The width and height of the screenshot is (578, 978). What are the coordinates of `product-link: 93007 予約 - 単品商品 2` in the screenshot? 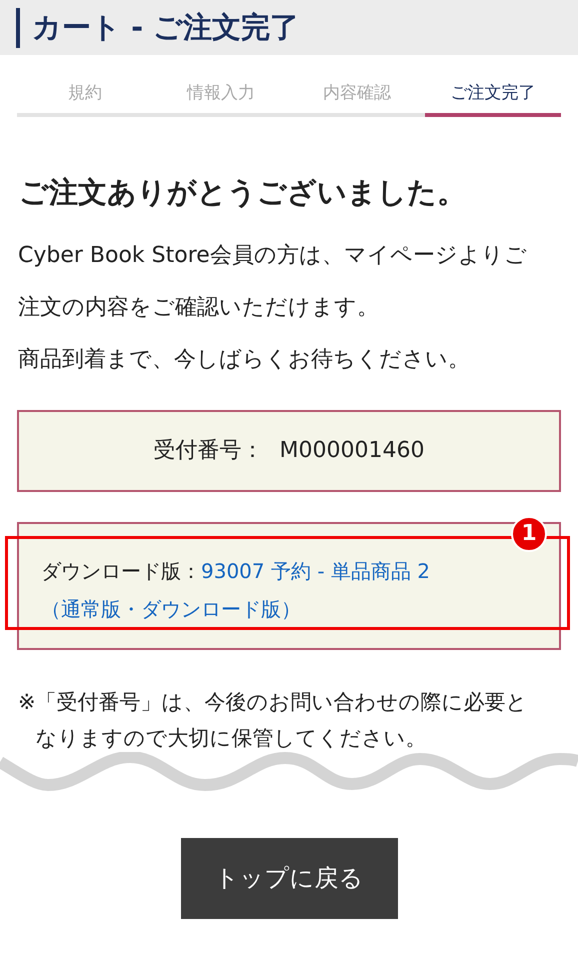 It's located at (315, 570).